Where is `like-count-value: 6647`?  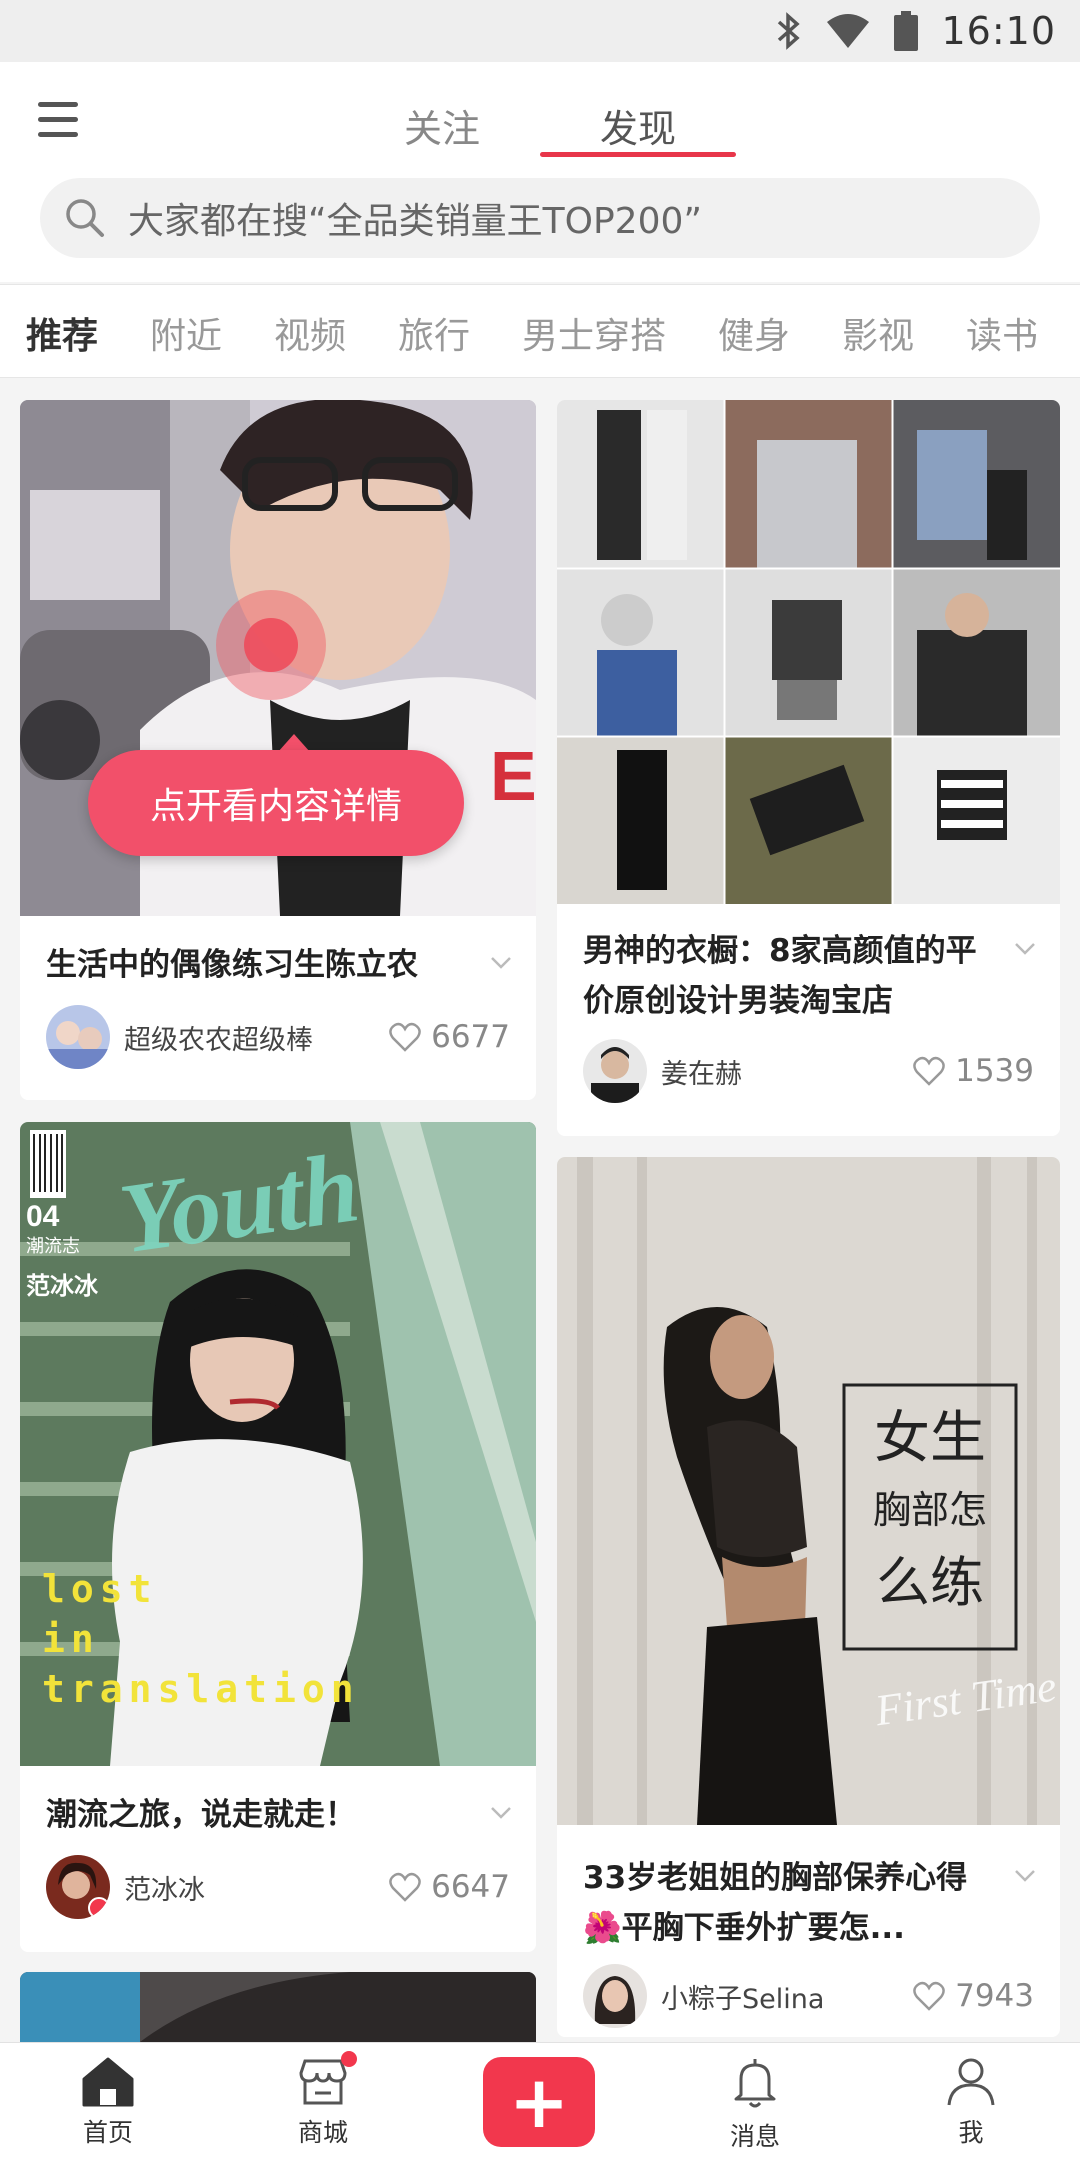 like-count-value: 6647 is located at coordinates (470, 1887).